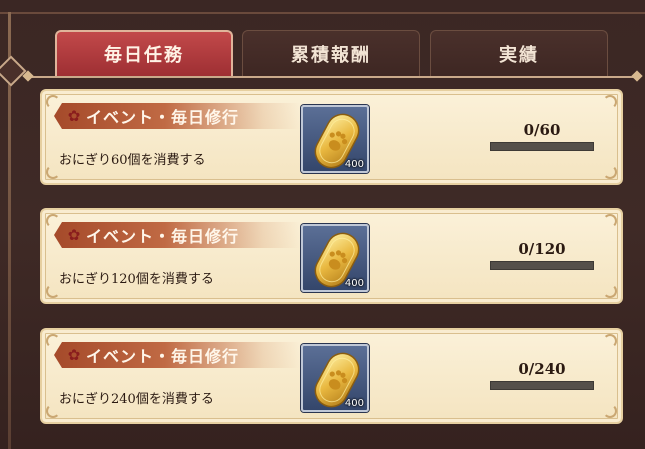 This screenshot has height=449, width=645. What do you see at coordinates (542, 369) in the screenshot?
I see `progress-text: 0/240` at bounding box center [542, 369].